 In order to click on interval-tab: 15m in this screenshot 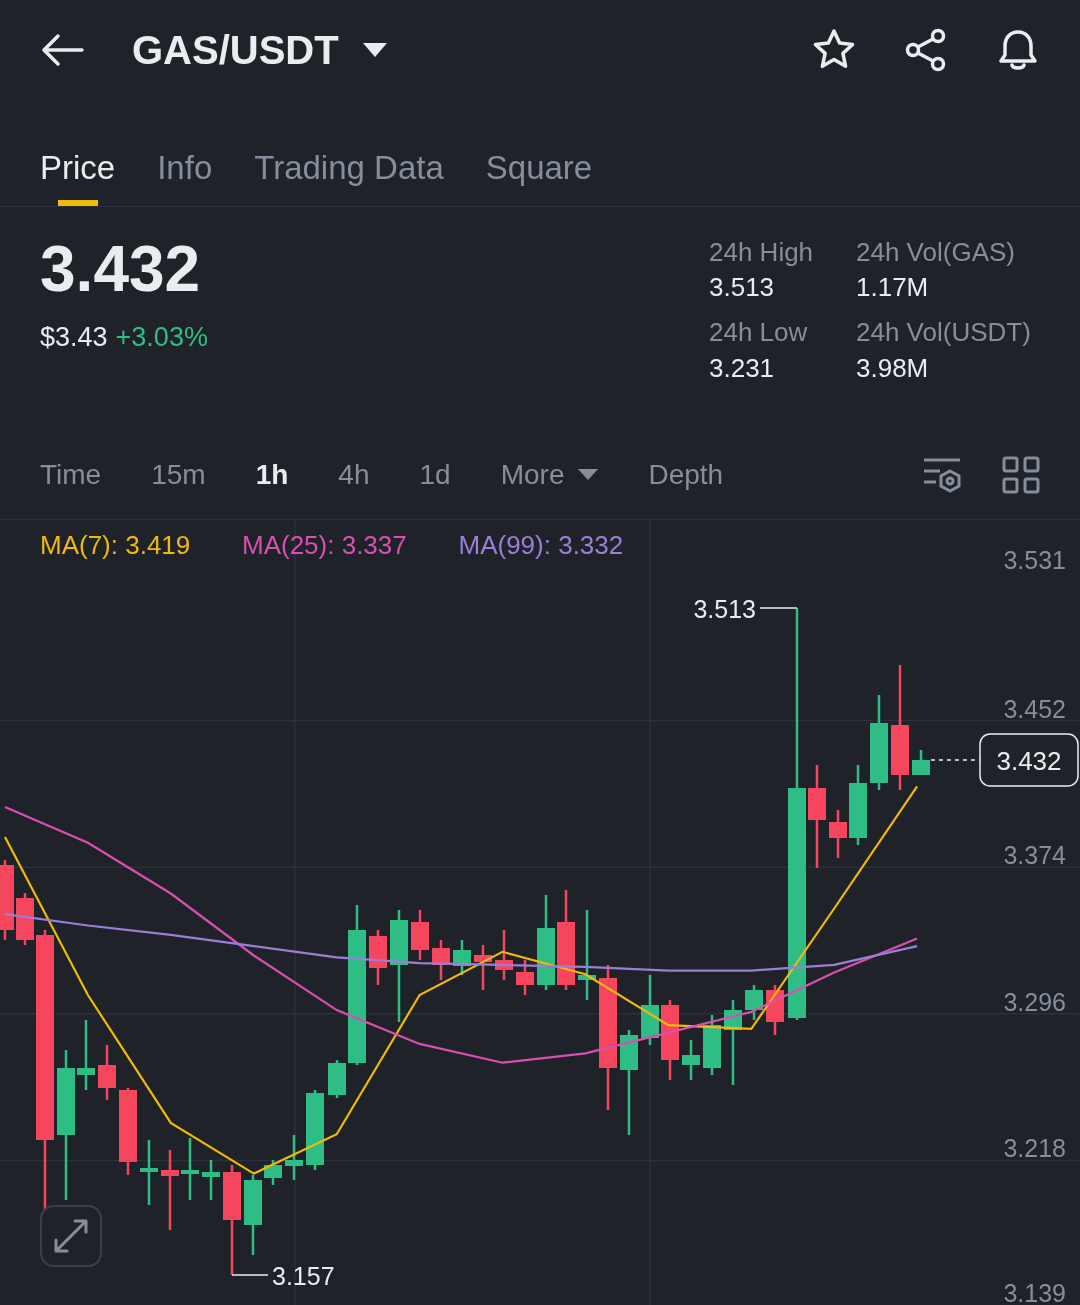, I will do `click(178, 474)`.